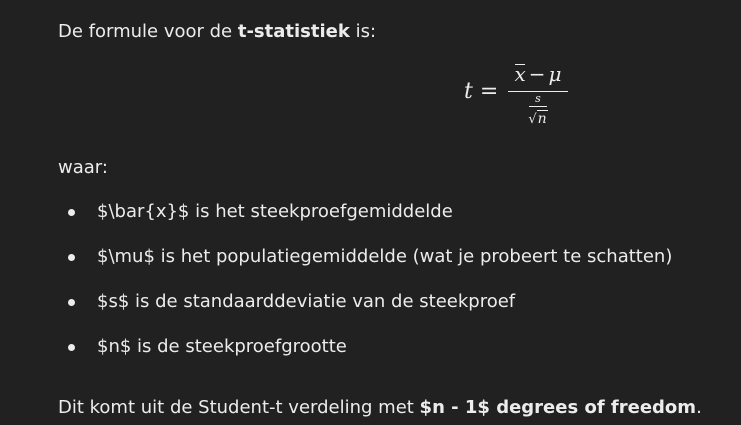  I want to click on formula-lhs: t =, so click(481, 91).